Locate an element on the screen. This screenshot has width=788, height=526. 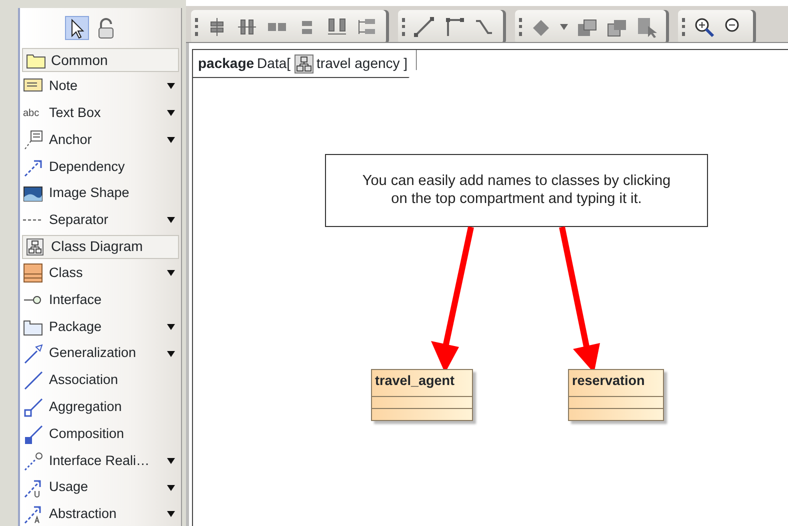
rectilinear-line-icon is located at coordinates (454, 27).